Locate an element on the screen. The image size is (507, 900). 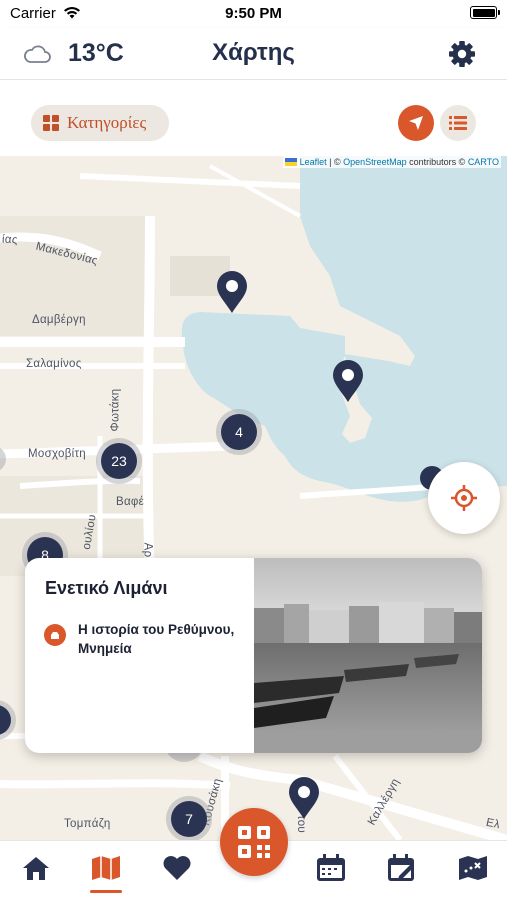
street-label: Σαλαμίνος is located at coordinates (54, 364).